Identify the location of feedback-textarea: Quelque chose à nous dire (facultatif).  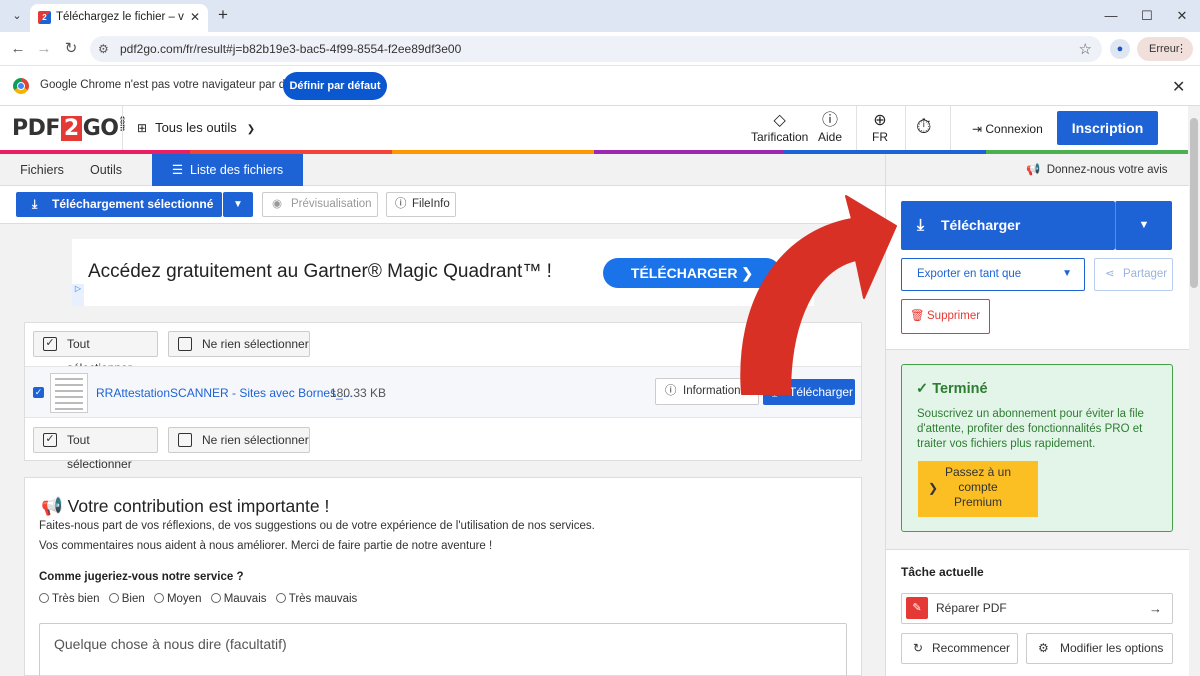
(443, 649).